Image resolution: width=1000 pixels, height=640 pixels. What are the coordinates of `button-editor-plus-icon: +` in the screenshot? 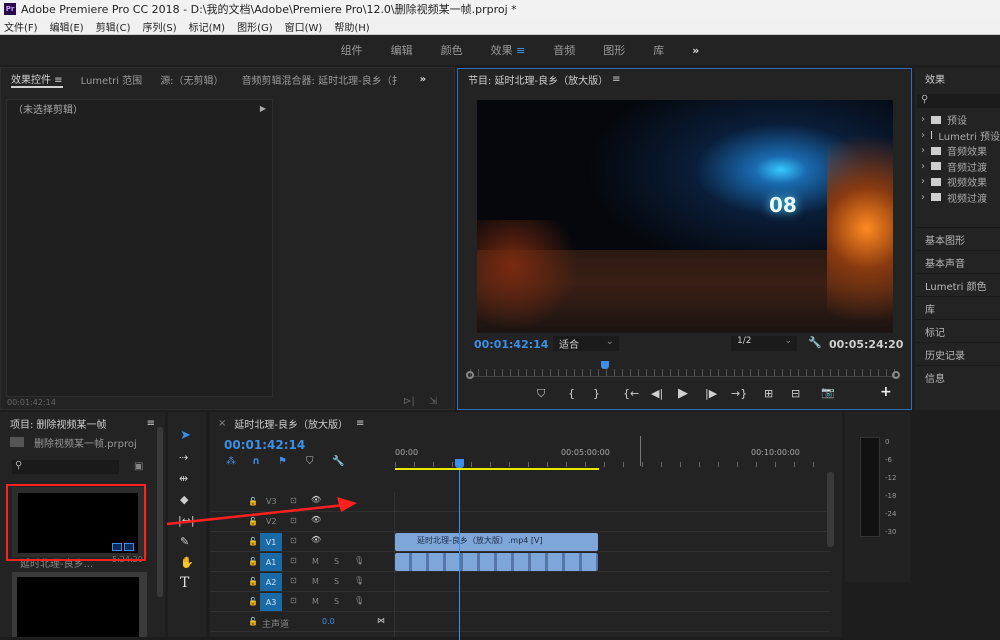 It's located at (886, 392).